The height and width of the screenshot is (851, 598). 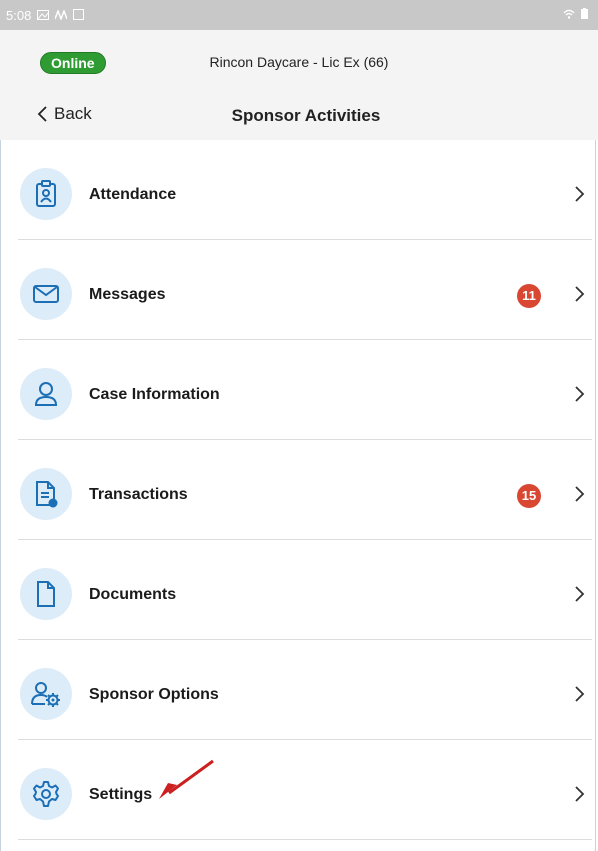 What do you see at coordinates (186, 779) in the screenshot?
I see `annotation-arrow-icon` at bounding box center [186, 779].